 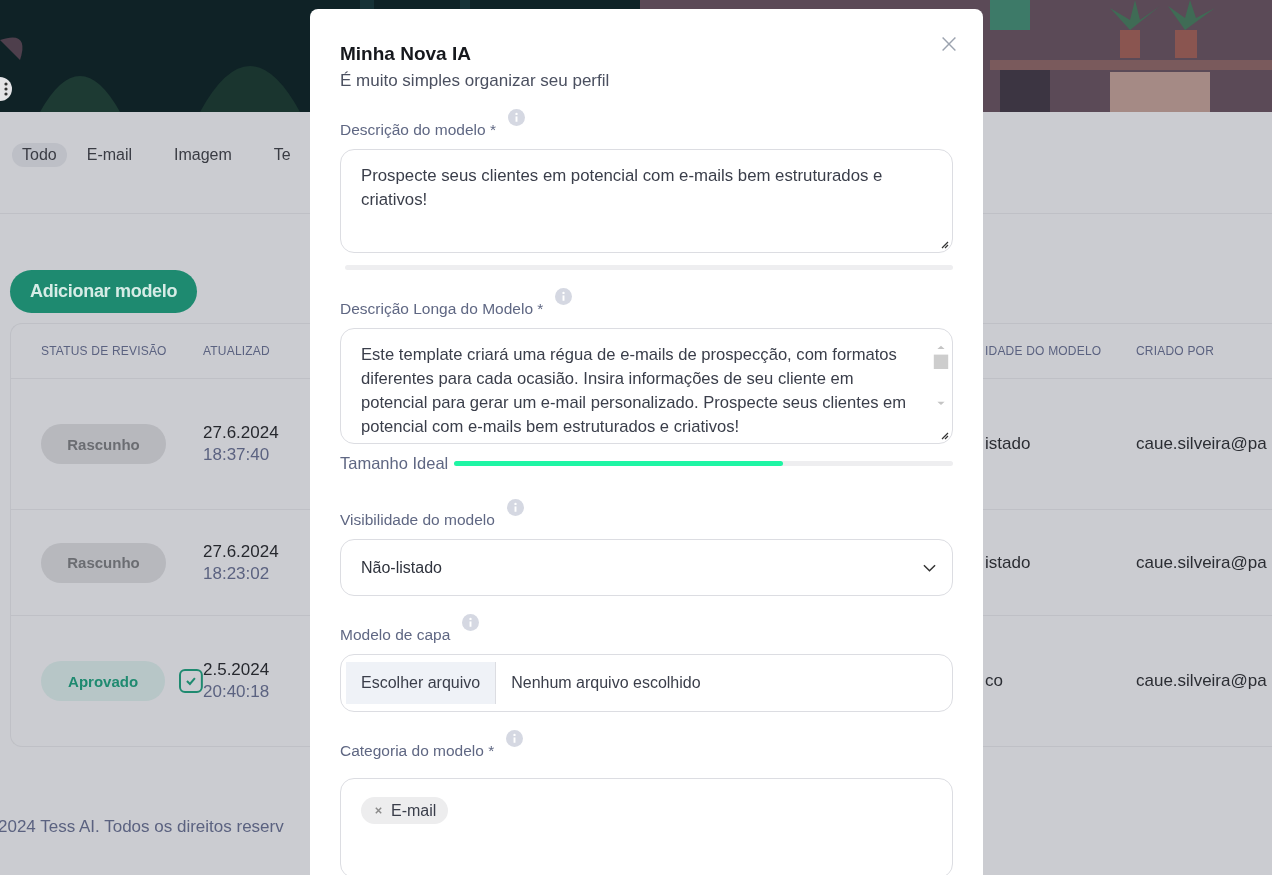 What do you see at coordinates (104, 351) in the screenshot?
I see `column-header: STATUS DE REVISÃO` at bounding box center [104, 351].